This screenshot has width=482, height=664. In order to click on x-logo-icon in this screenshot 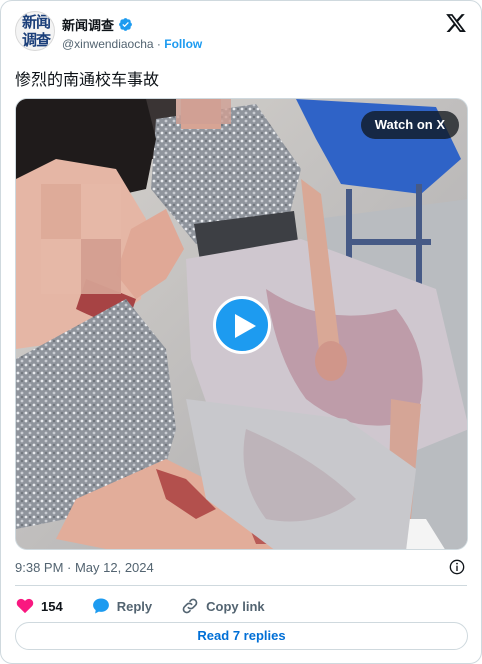, I will do `click(456, 23)`.